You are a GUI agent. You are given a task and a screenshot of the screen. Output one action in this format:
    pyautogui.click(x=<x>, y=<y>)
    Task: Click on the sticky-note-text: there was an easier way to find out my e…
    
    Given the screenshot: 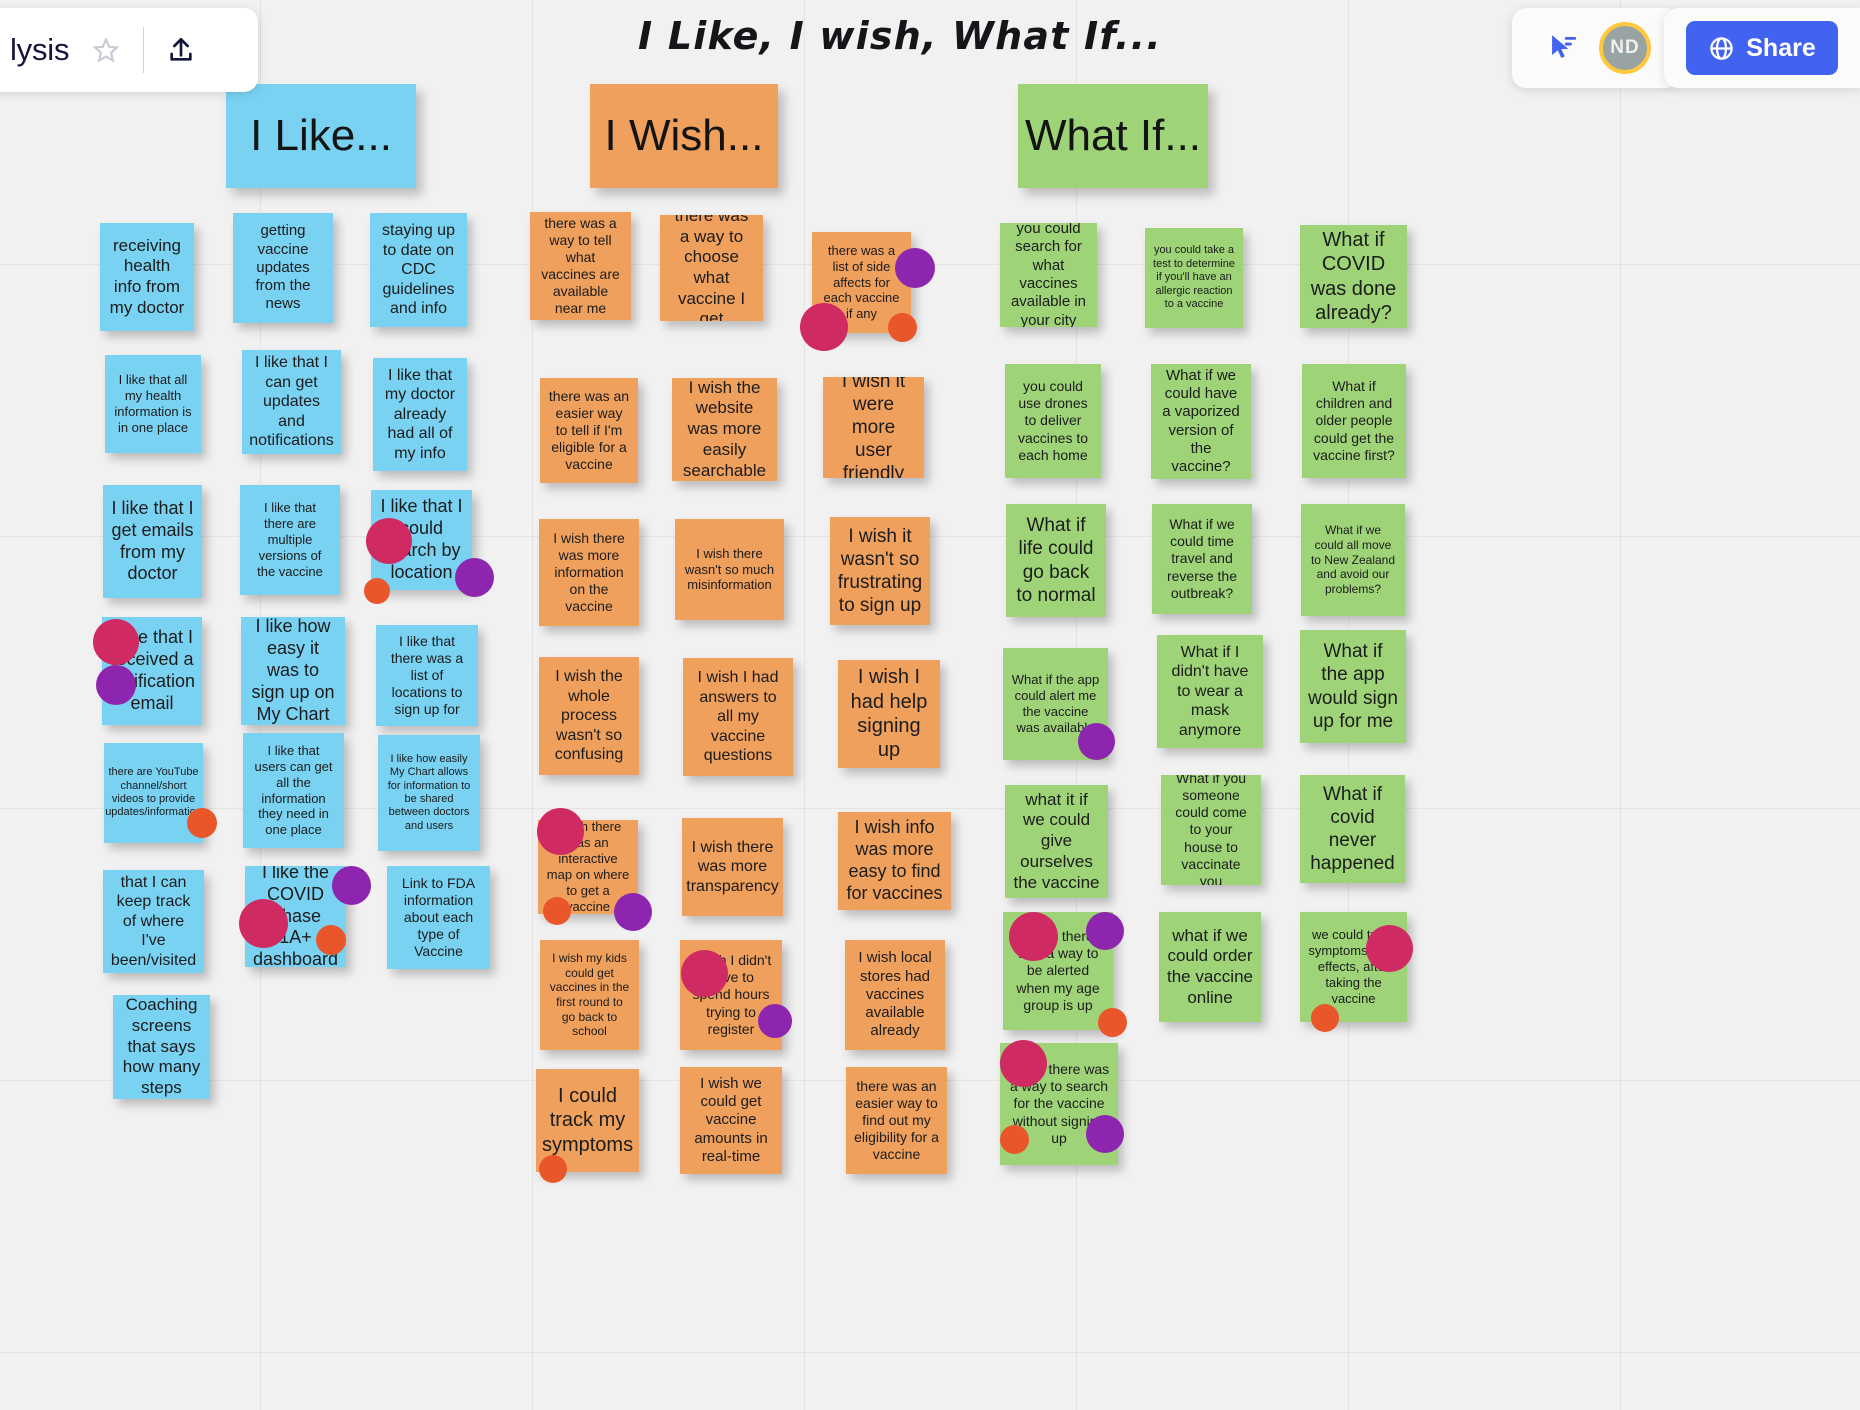 What is the action you would take?
    pyautogui.click(x=896, y=1120)
    